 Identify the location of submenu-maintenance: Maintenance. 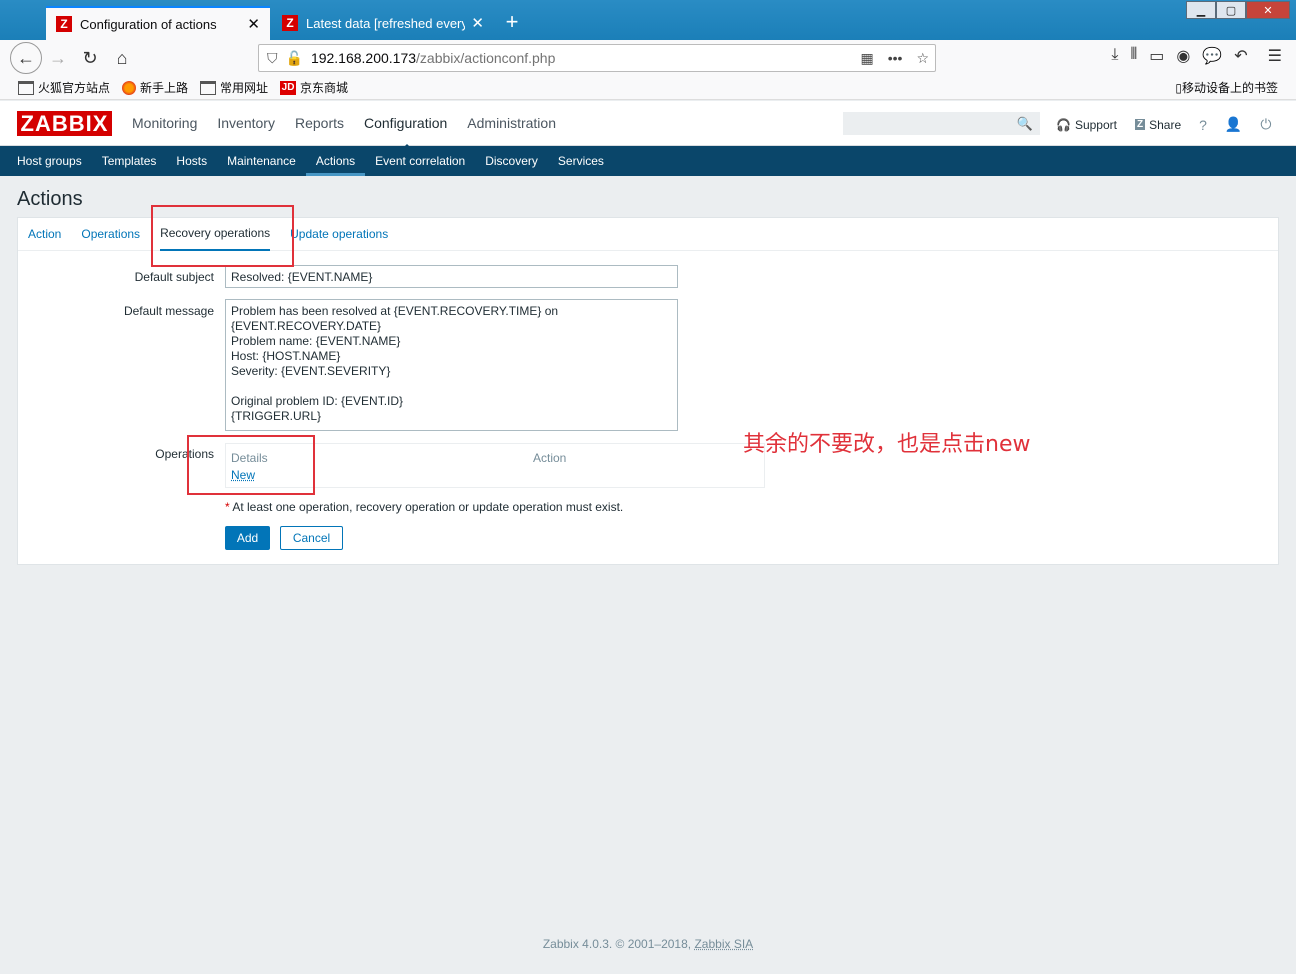
(261, 161).